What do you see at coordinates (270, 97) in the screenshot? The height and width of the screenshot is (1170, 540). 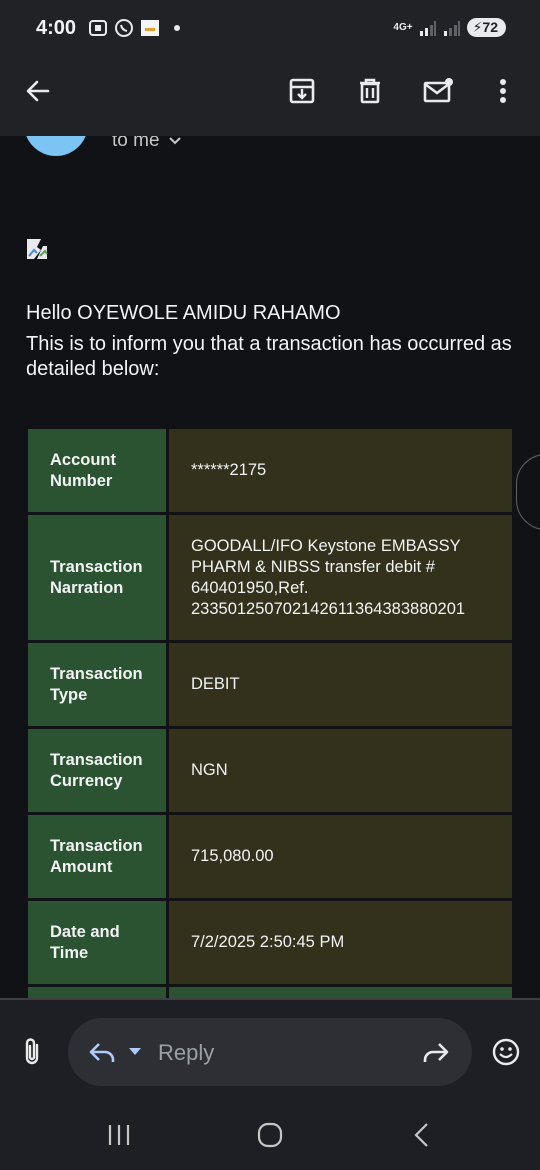 I see `email-toolbar` at bounding box center [270, 97].